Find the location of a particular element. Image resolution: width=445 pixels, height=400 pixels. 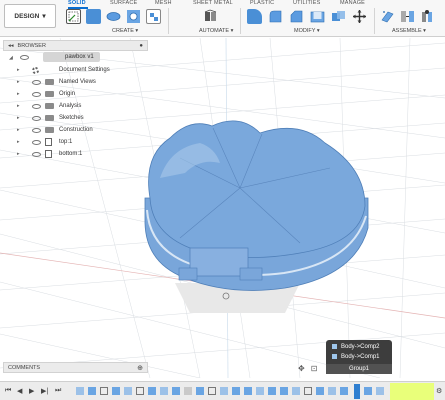

collapse-icon: ◂◂ is located at coordinates (11, 46).